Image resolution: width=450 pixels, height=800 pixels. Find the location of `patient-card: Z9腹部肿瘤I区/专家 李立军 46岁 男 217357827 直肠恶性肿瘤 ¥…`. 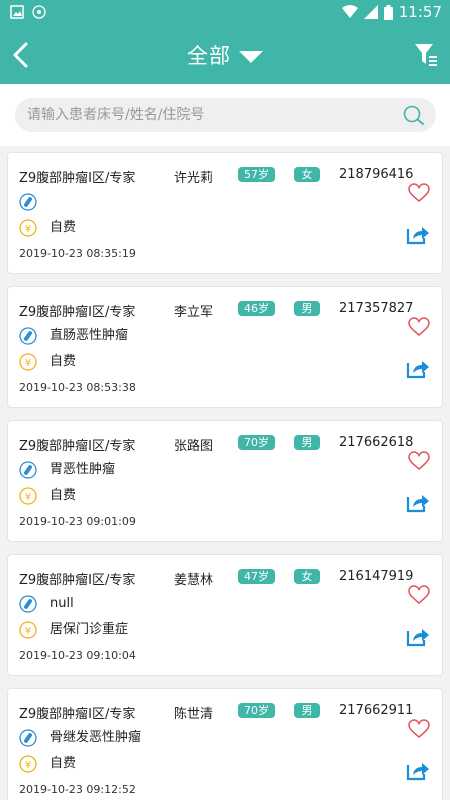

patient-card: Z9腹部肿瘤I区/专家 李立军 46岁 男 217357827 直肠恶性肿瘤 ¥… is located at coordinates (225, 347).